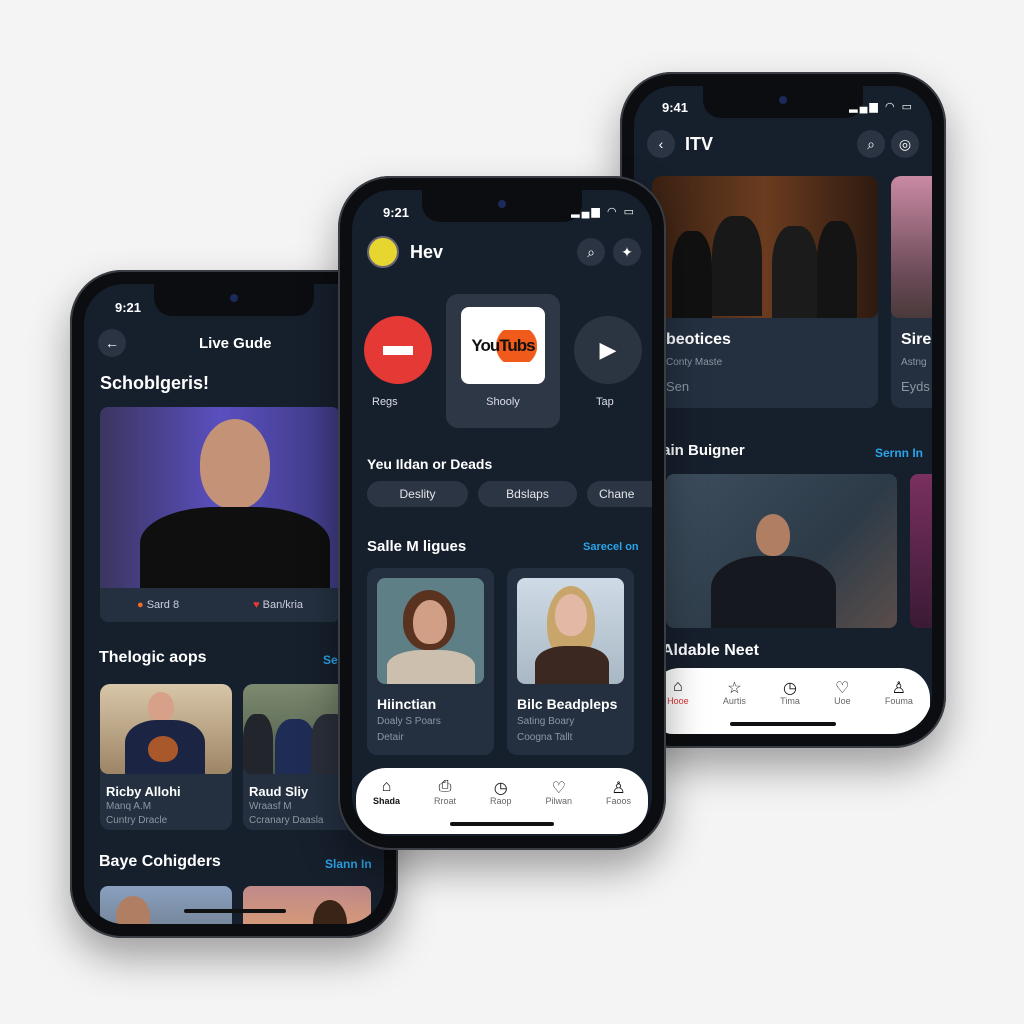  What do you see at coordinates (409, 721) in the screenshot?
I see `card-subtitle: Doaly S Poars` at bounding box center [409, 721].